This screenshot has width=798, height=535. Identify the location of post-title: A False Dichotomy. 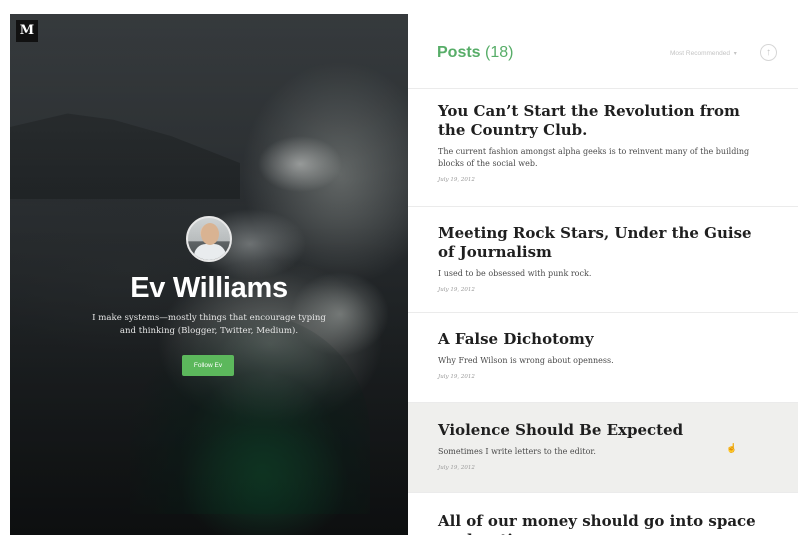
(603, 339).